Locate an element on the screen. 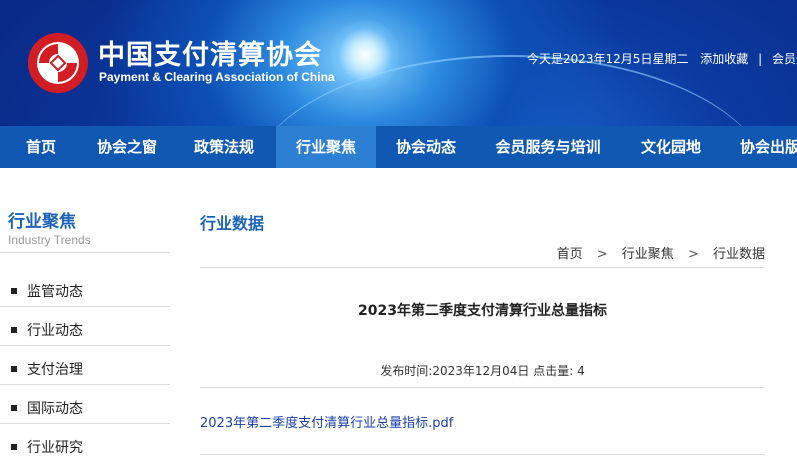  main-nav: 首页 协会之窗 政策法规 行业聚焦 协会动态 会员服务与培训 文化园地 协会出版 is located at coordinates (398, 147).